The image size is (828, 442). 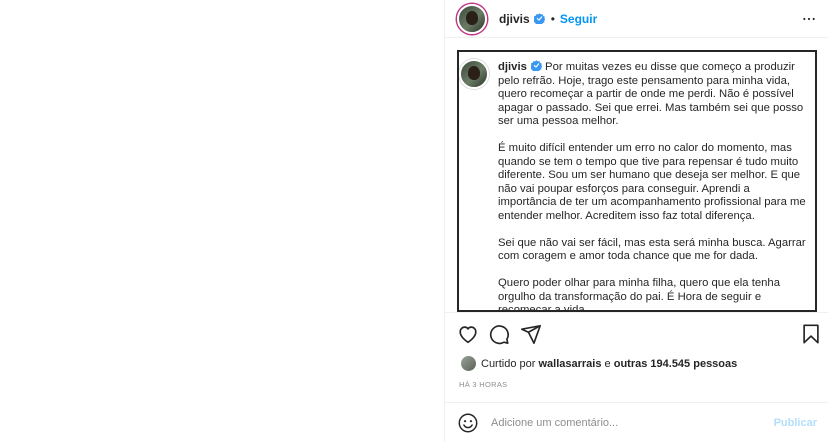 What do you see at coordinates (531, 334) in the screenshot?
I see `send-icon` at bounding box center [531, 334].